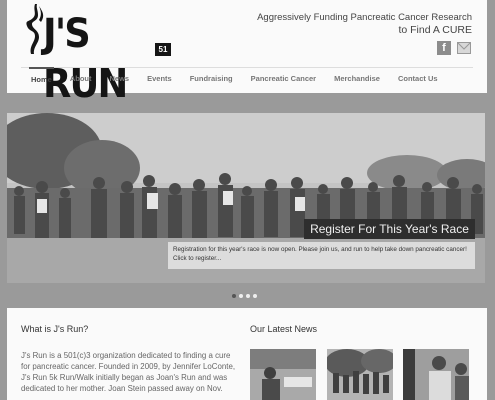  What do you see at coordinates (85, 59) in the screenshot?
I see `logo-wordmark: J'S RUN` at bounding box center [85, 59].